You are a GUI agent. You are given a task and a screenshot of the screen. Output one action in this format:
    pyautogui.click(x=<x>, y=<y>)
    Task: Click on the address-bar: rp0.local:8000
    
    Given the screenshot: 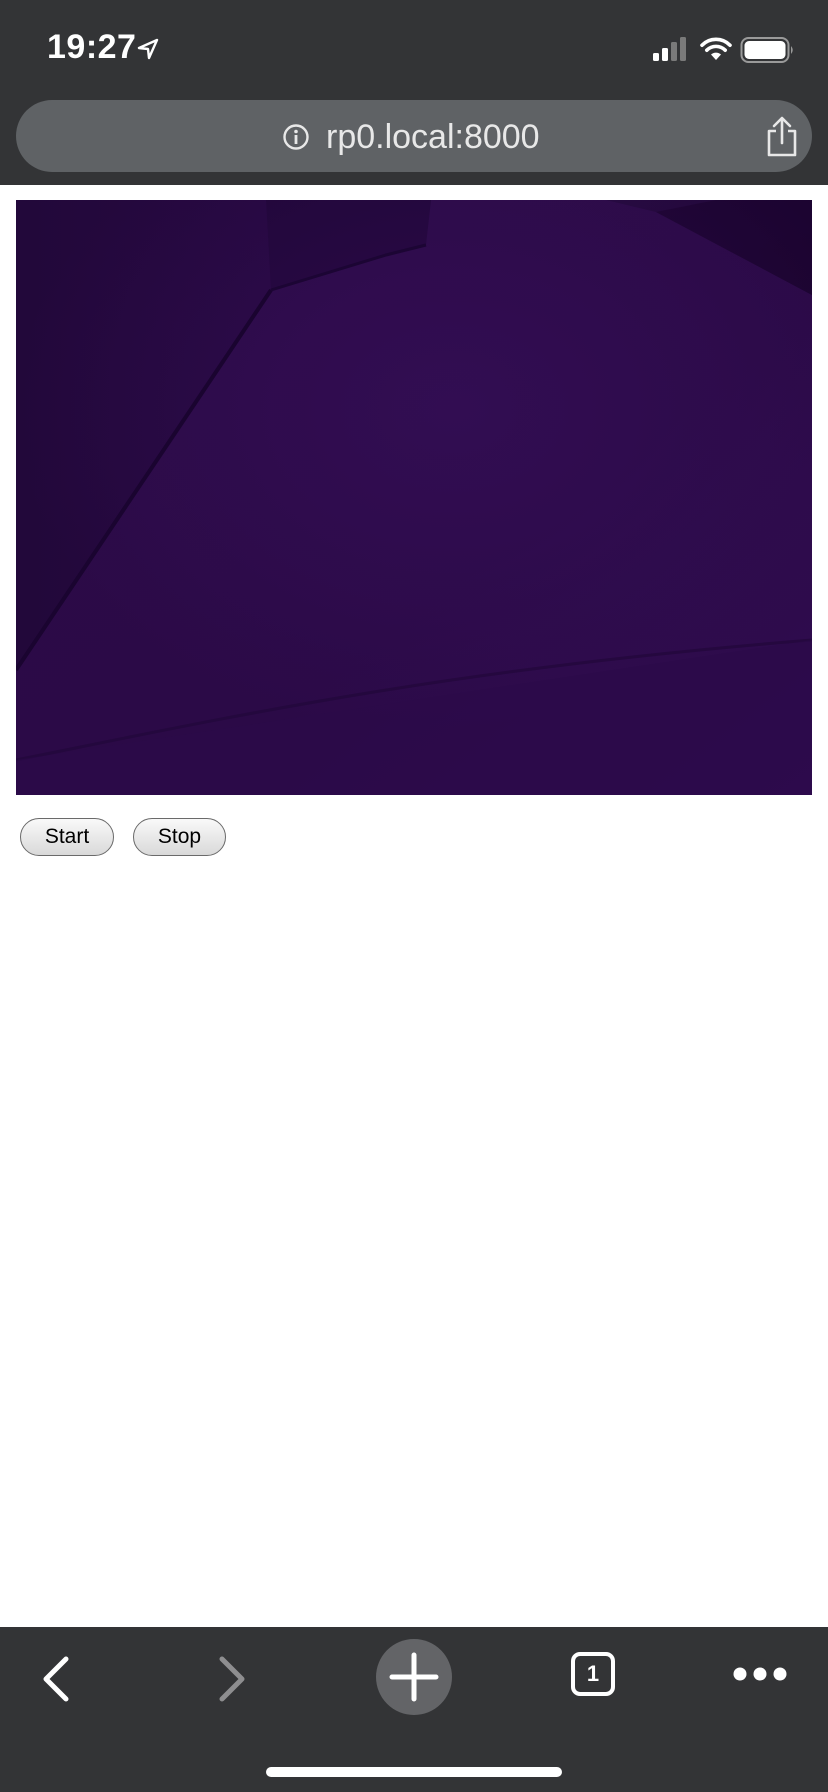 What is the action you would take?
    pyautogui.click(x=414, y=136)
    